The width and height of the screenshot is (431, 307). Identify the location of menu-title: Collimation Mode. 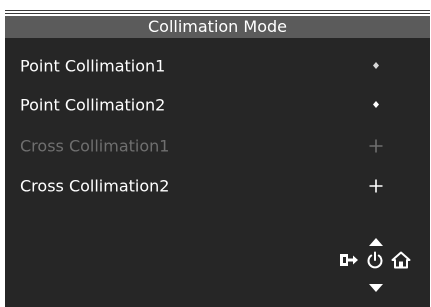
(217, 27).